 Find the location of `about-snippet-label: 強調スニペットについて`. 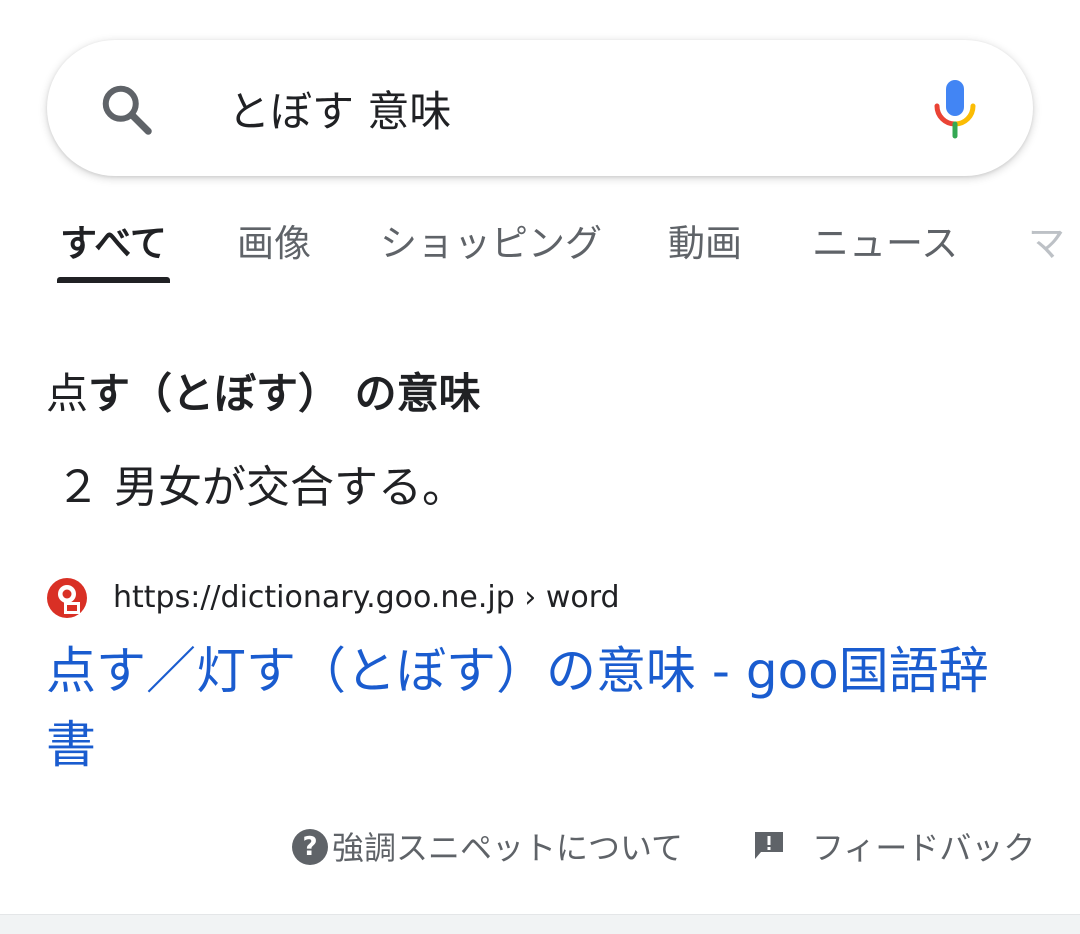

about-snippet-label: 強調スニペットについて is located at coordinates (508, 848).